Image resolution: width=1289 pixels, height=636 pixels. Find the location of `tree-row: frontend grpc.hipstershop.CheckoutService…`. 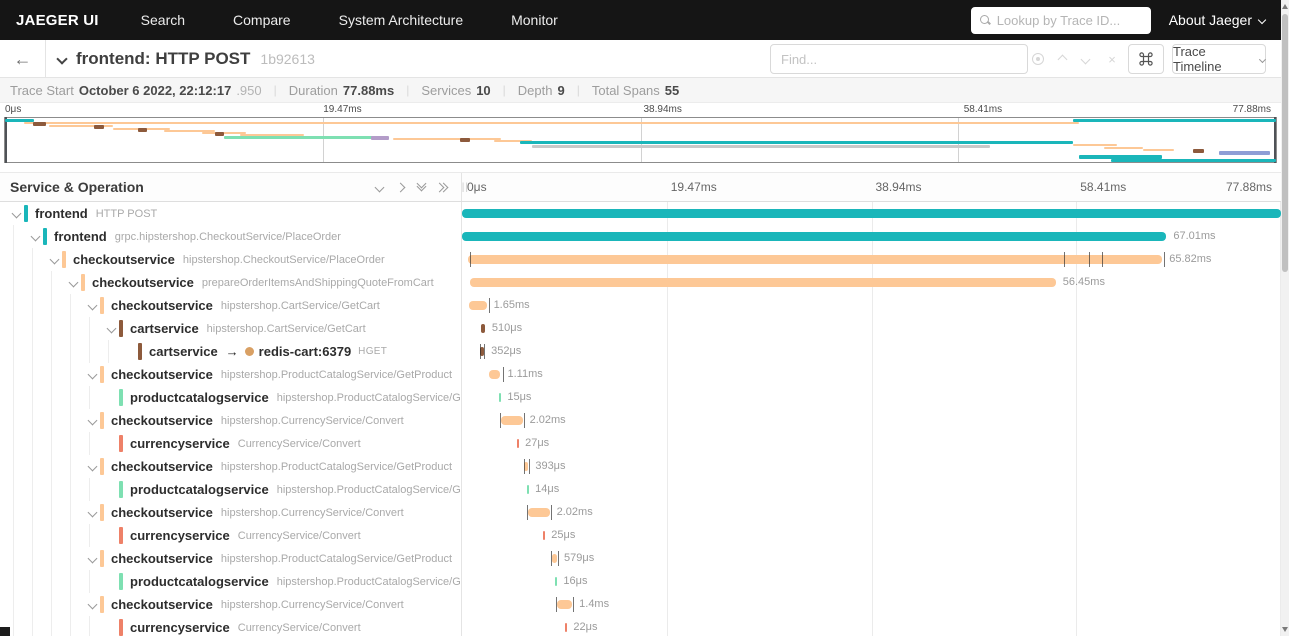

tree-row: frontend grpc.hipstershop.CheckoutService… is located at coordinates (230, 236).